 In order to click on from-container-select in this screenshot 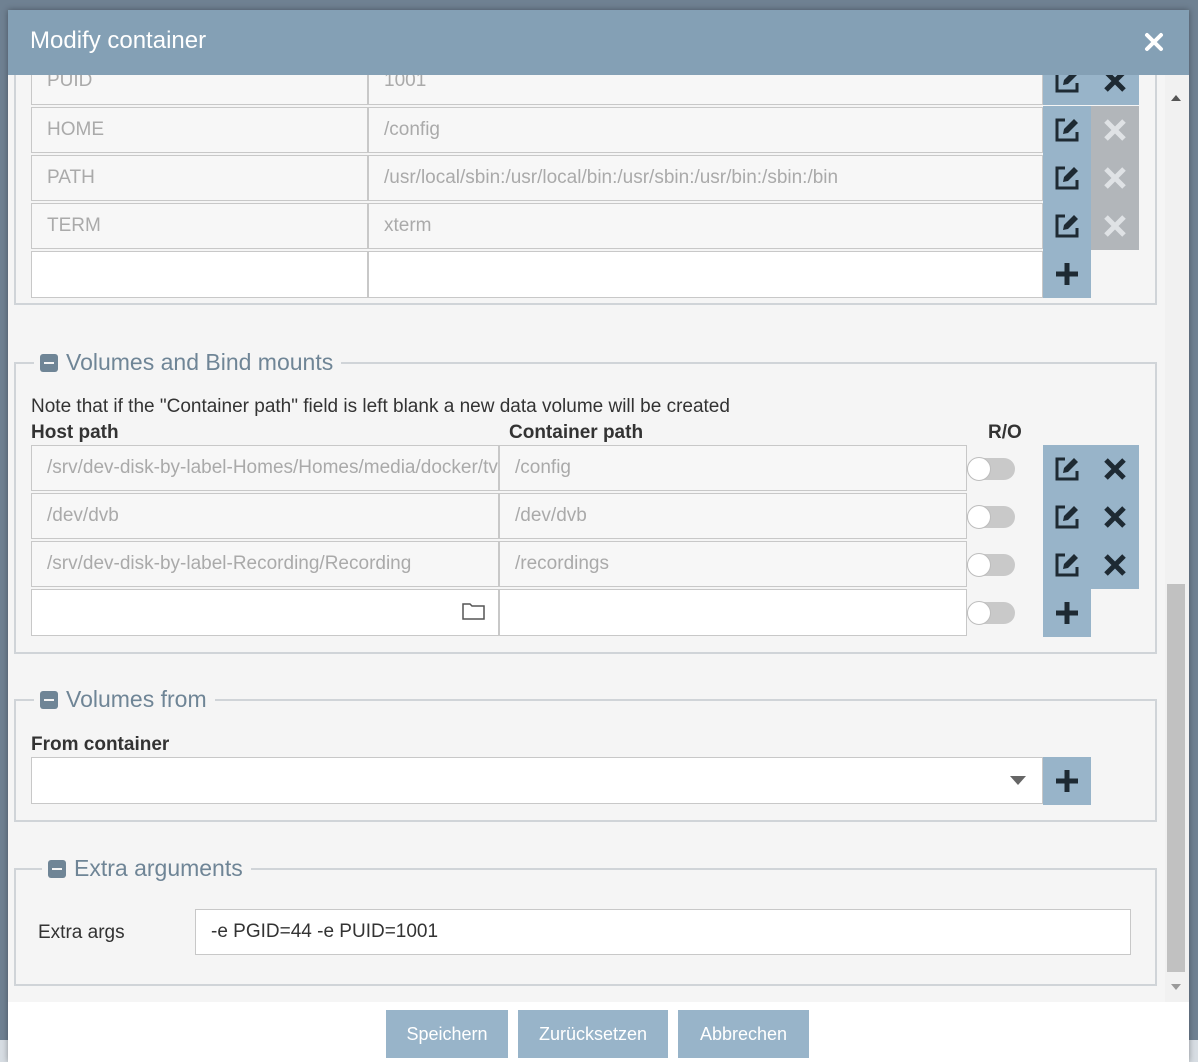, I will do `click(537, 780)`.